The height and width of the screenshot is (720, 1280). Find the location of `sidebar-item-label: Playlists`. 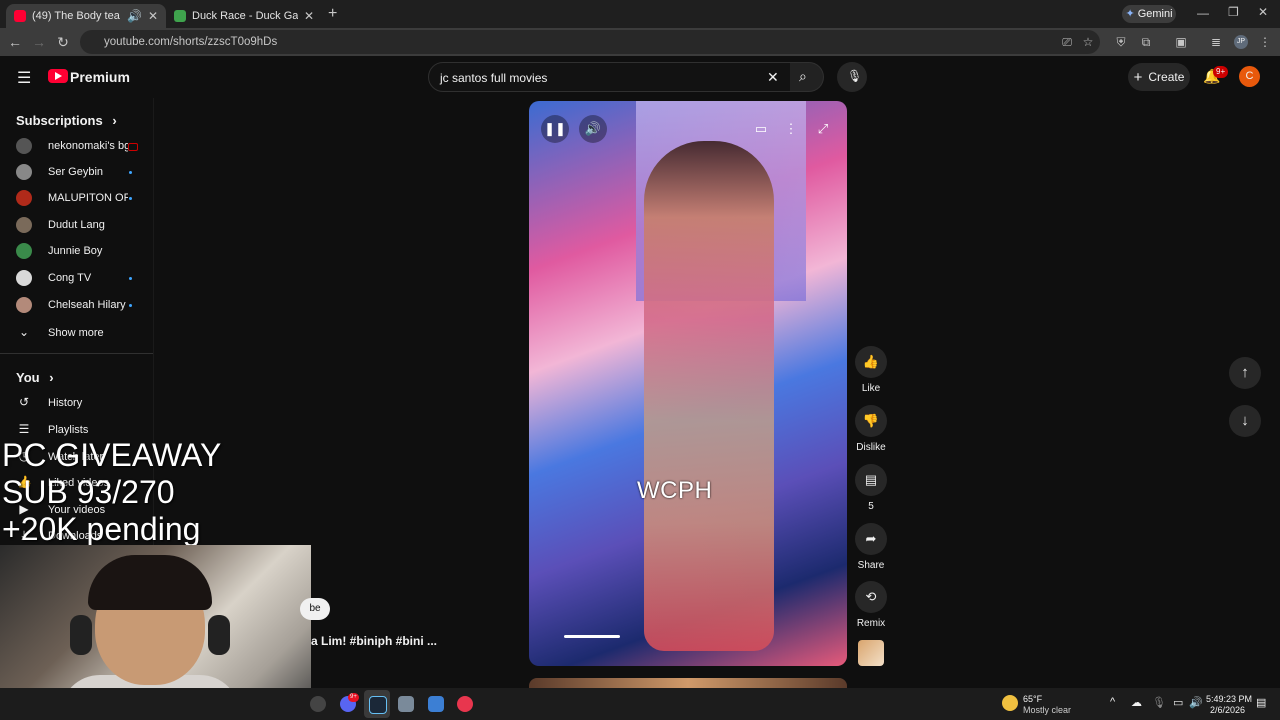

sidebar-item-label: Playlists is located at coordinates (68, 430).